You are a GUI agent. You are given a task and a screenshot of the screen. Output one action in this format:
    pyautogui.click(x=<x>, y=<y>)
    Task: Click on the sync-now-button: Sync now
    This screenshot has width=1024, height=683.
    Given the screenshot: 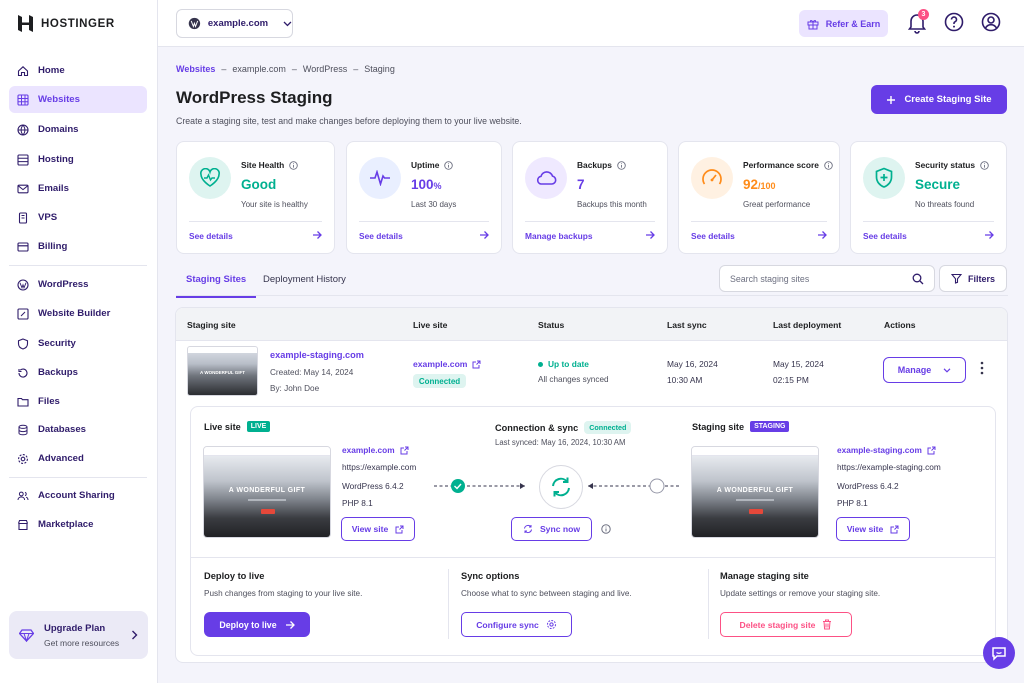 What is the action you would take?
    pyautogui.click(x=551, y=529)
    